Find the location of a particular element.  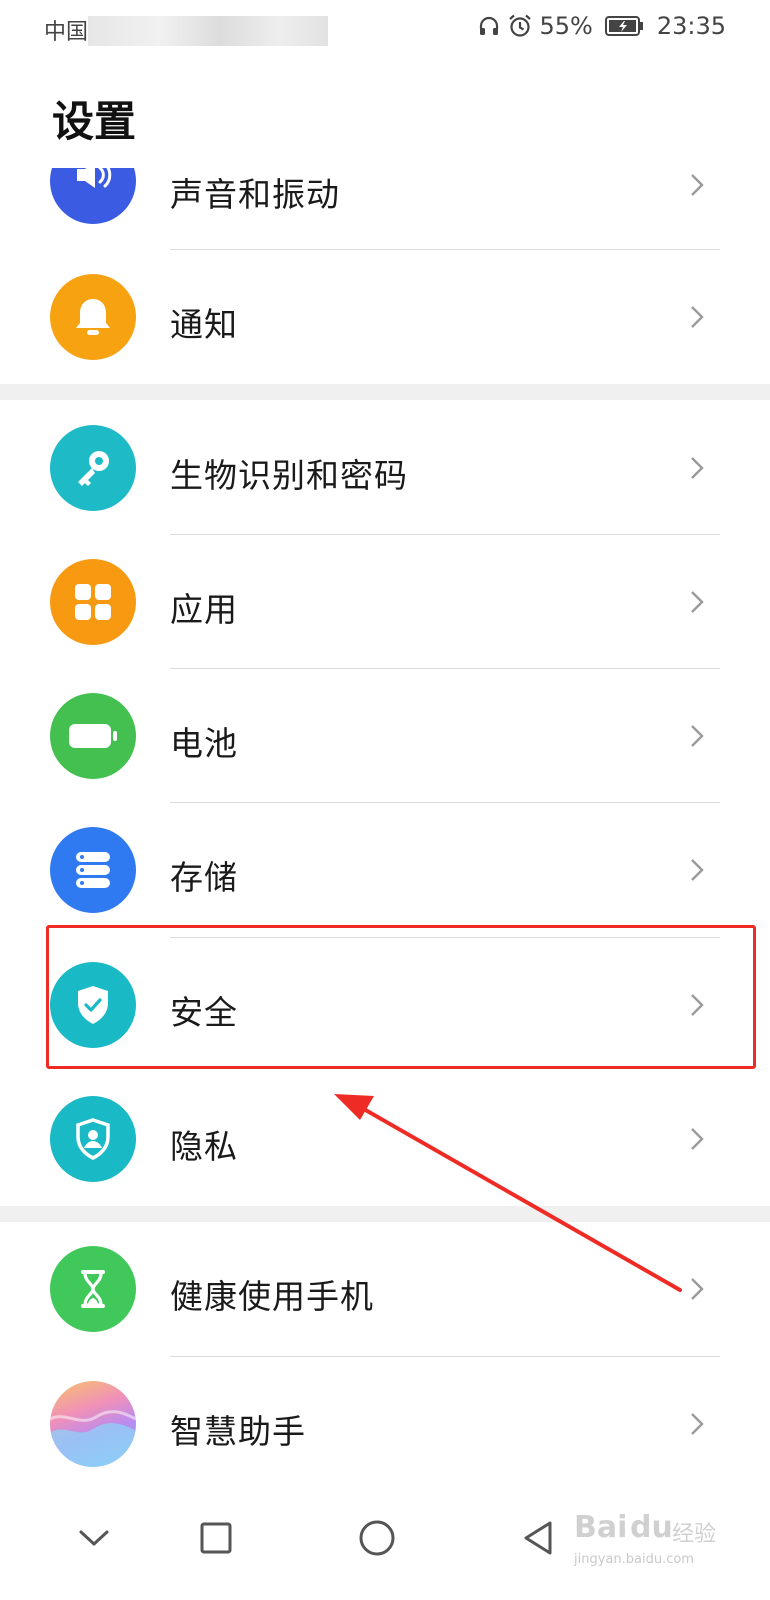

storage-icon is located at coordinates (93, 870).